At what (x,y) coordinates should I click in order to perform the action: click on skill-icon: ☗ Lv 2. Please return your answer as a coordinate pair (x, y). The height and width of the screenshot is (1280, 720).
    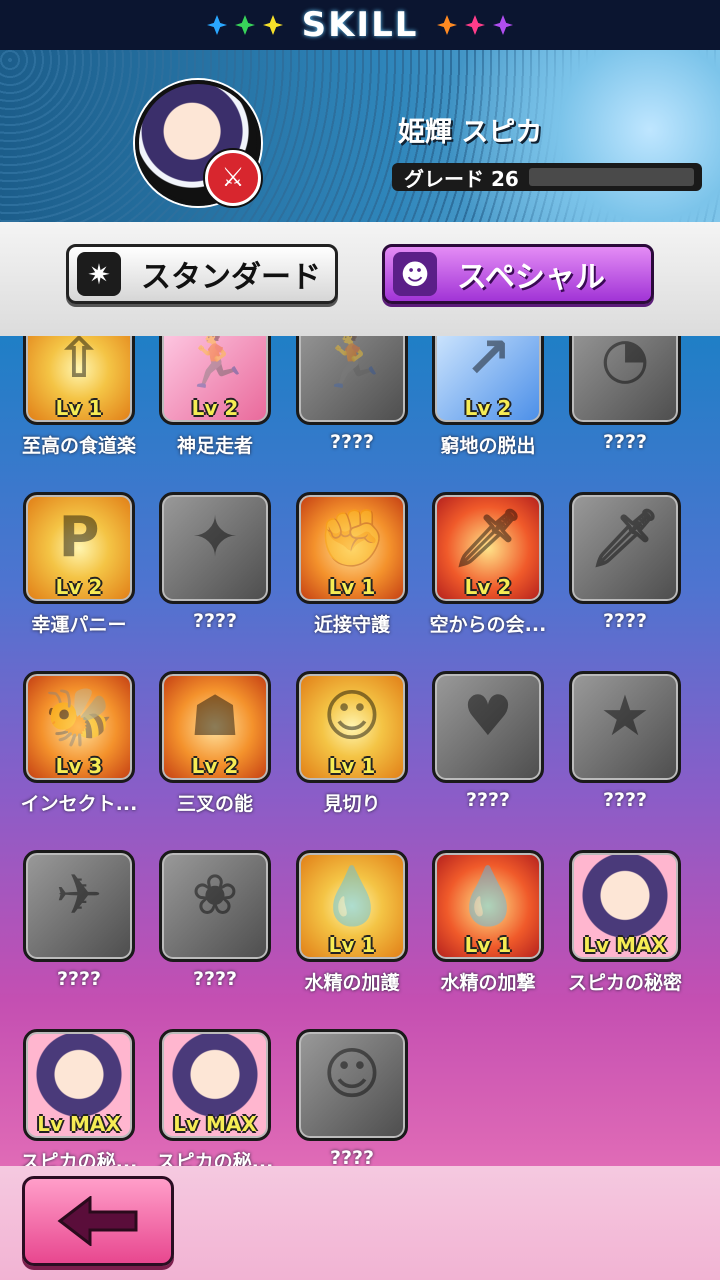
    Looking at the image, I should click on (215, 727).